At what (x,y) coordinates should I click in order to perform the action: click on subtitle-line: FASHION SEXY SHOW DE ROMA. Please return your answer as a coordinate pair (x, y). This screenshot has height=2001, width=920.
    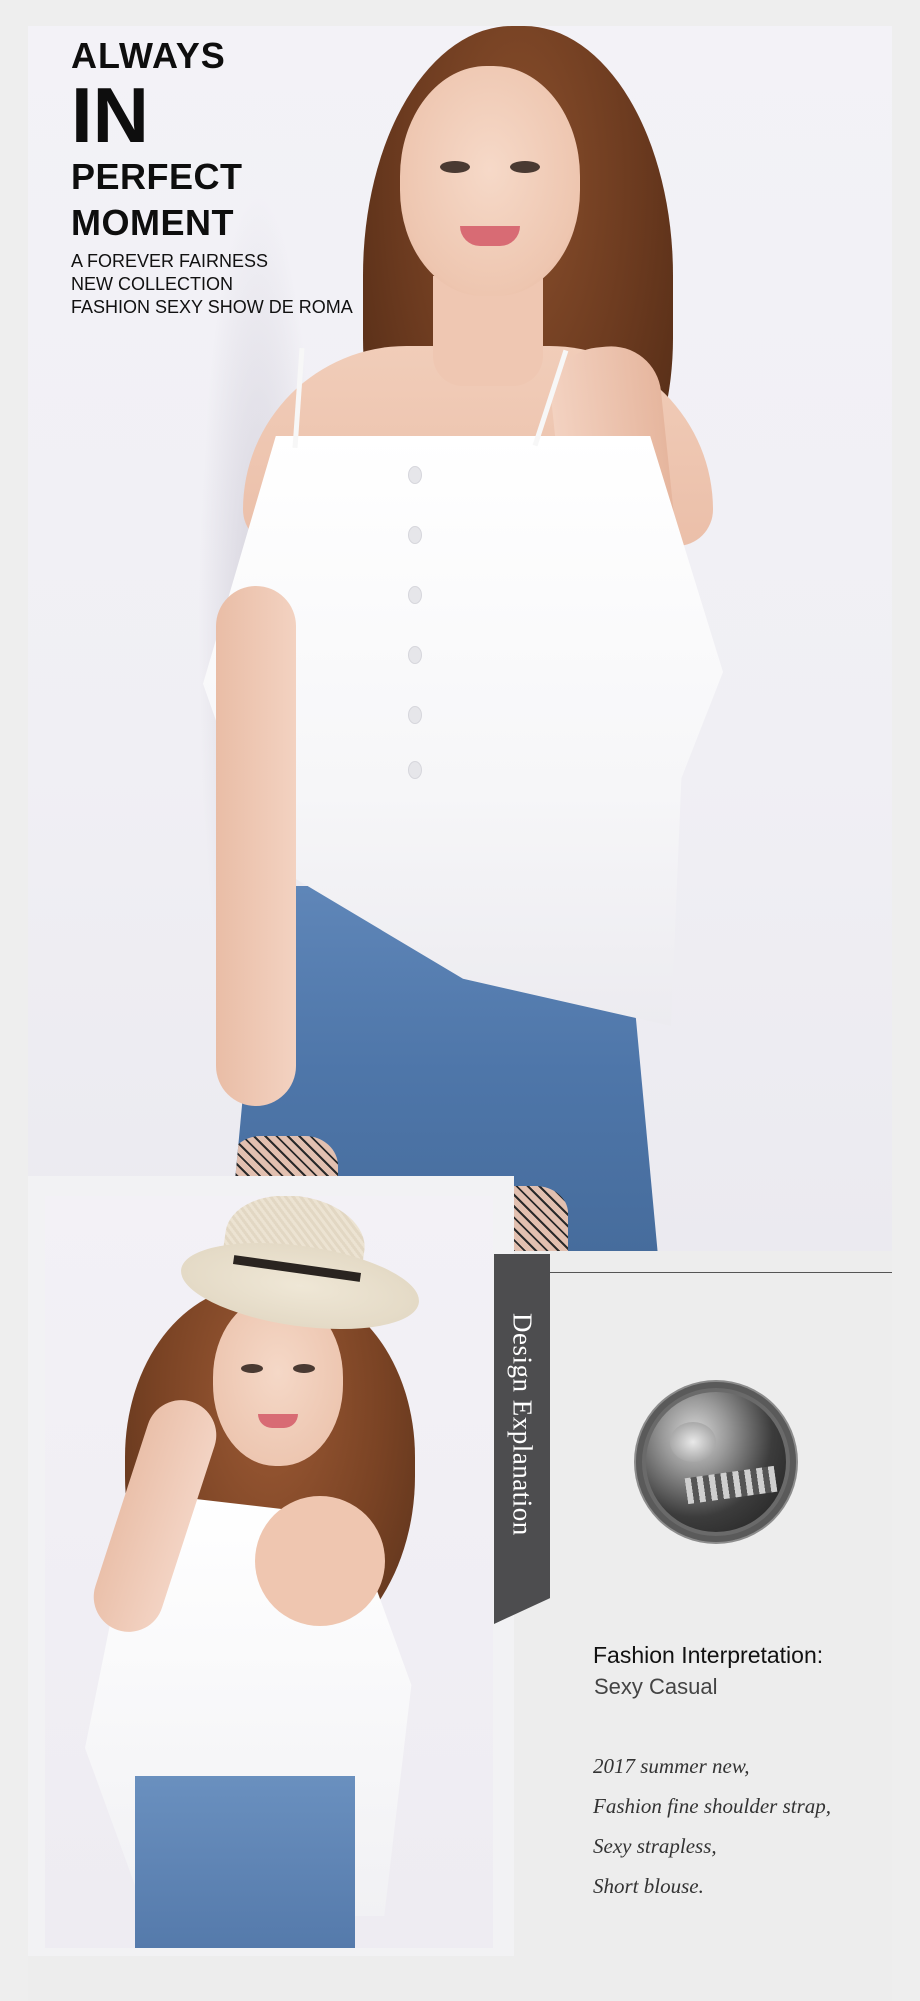
    Looking at the image, I should click on (212, 307).